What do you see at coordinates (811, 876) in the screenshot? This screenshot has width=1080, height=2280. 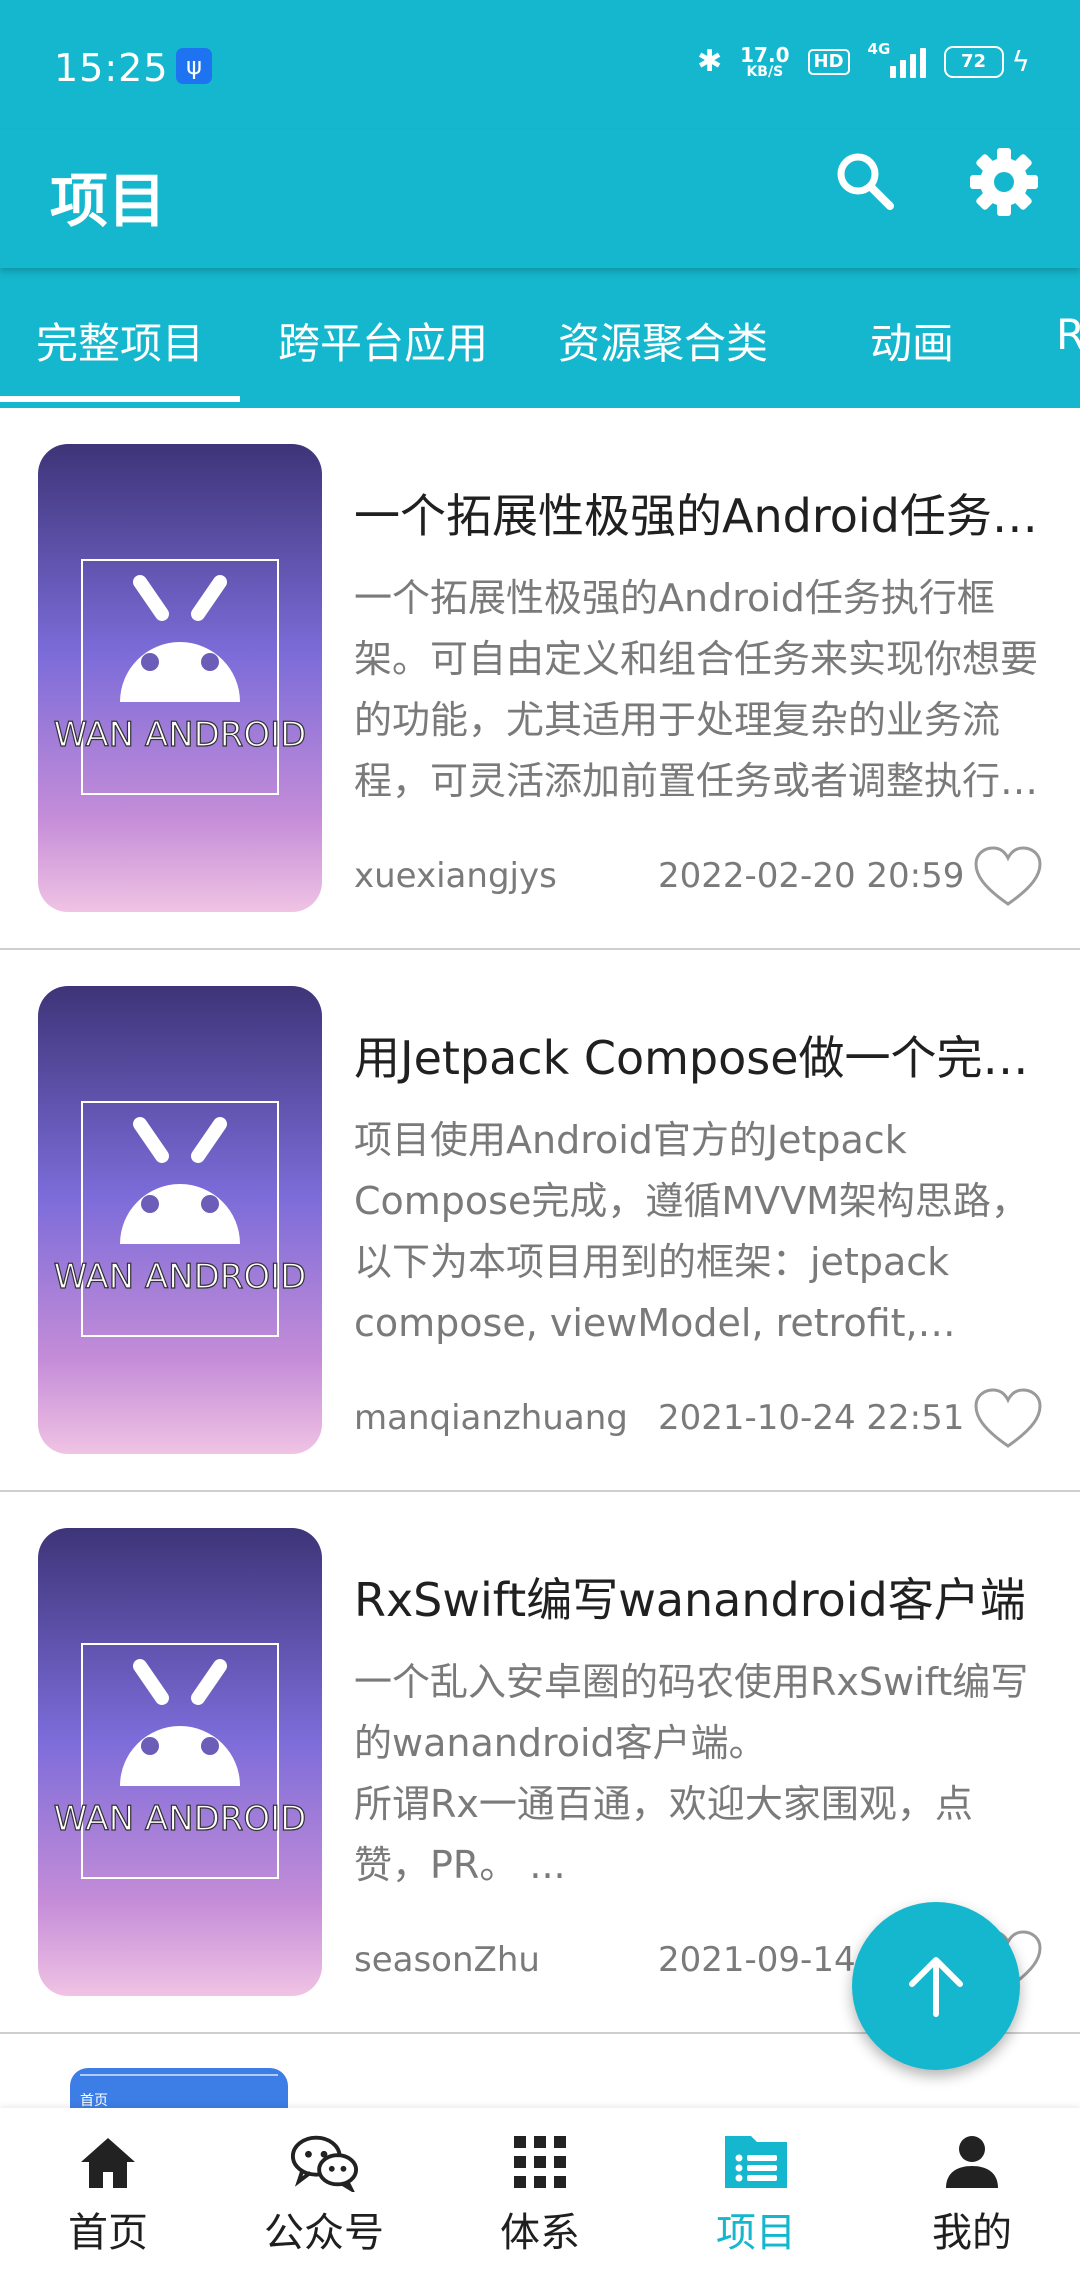 I see `project-date: 2022-02-20 20:59` at bounding box center [811, 876].